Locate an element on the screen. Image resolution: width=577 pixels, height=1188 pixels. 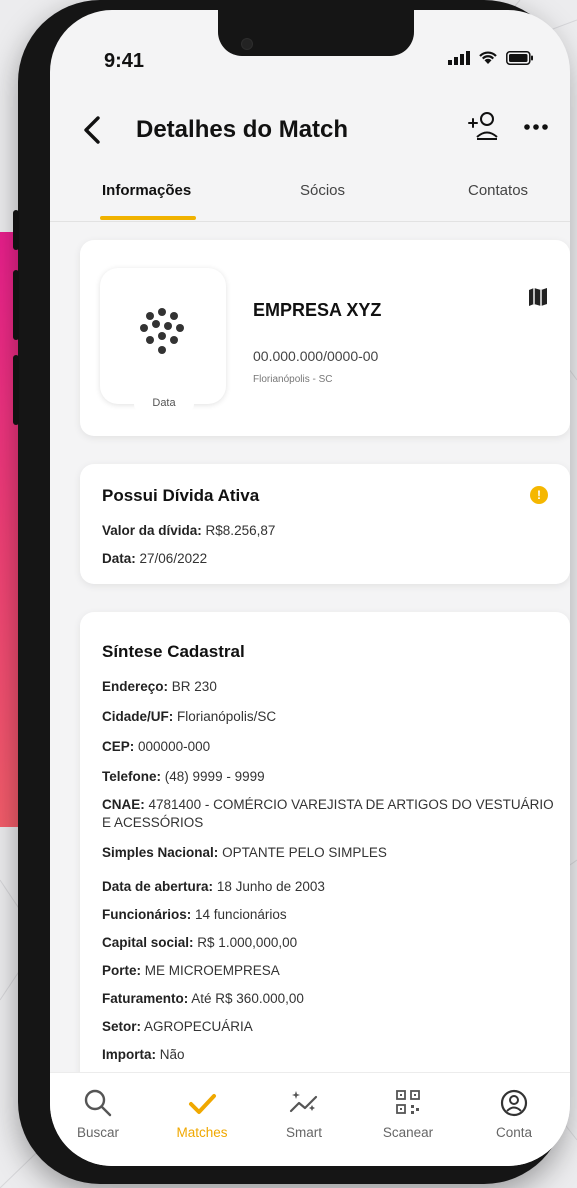
row-value: Não is located at coordinates (172, 1054).